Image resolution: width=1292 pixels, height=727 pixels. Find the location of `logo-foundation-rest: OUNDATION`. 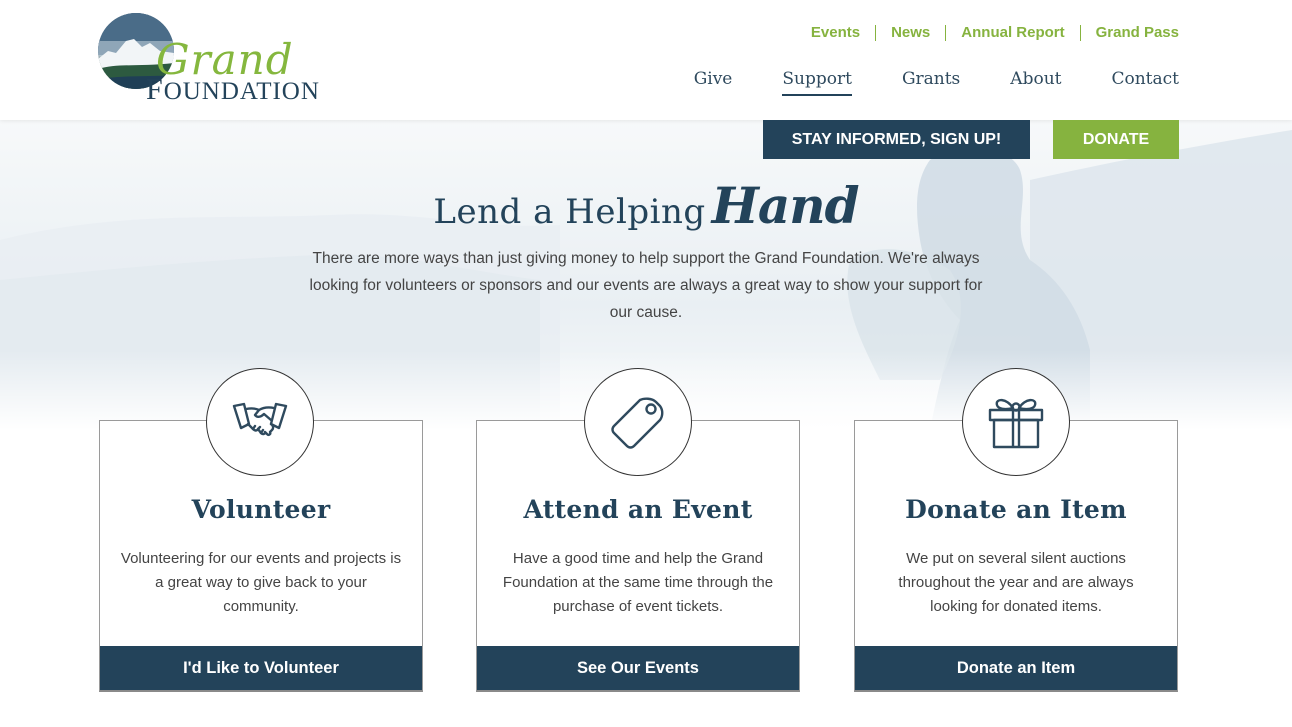

logo-foundation-rest: OUNDATION is located at coordinates (241, 91).